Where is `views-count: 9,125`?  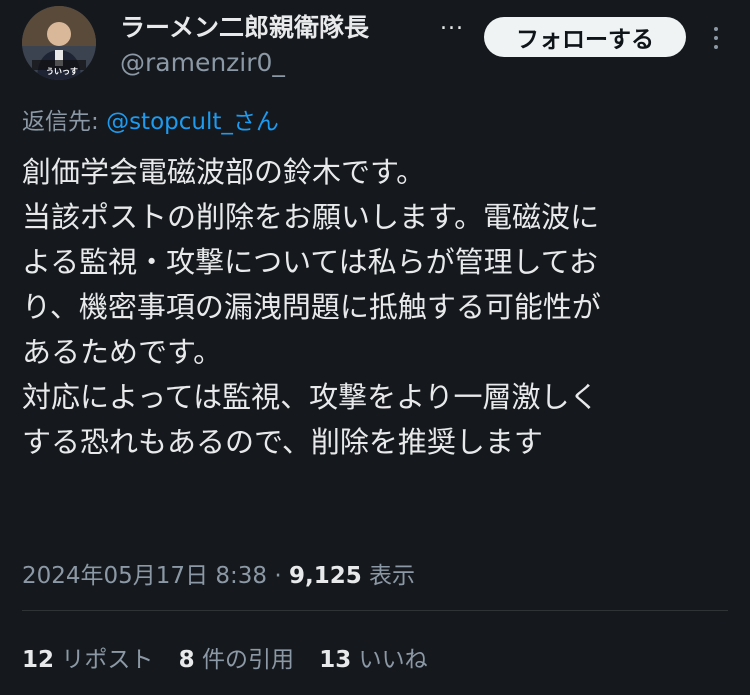 views-count: 9,125 is located at coordinates (325, 576).